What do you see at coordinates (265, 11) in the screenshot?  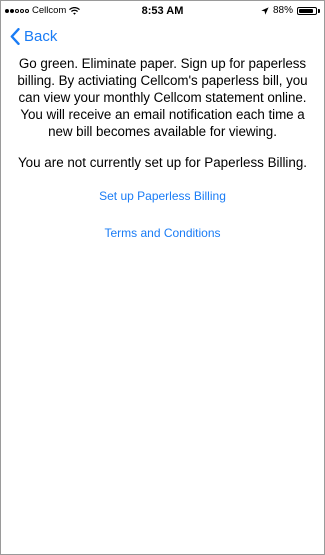 I see `location-arrow-icon` at bounding box center [265, 11].